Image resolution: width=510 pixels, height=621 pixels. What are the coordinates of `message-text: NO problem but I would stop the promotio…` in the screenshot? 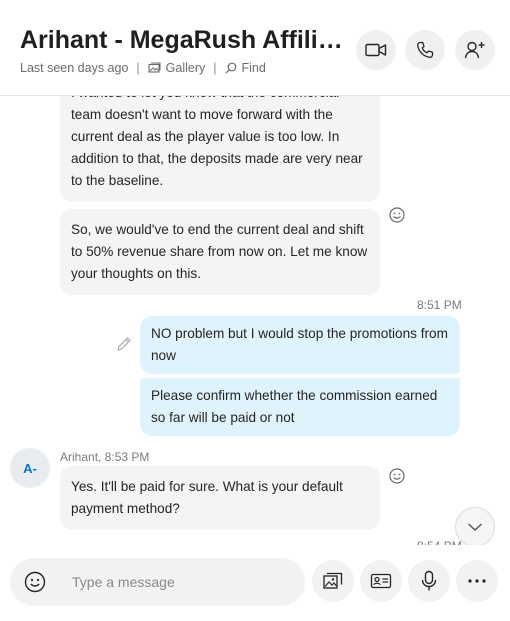 It's located at (299, 344).